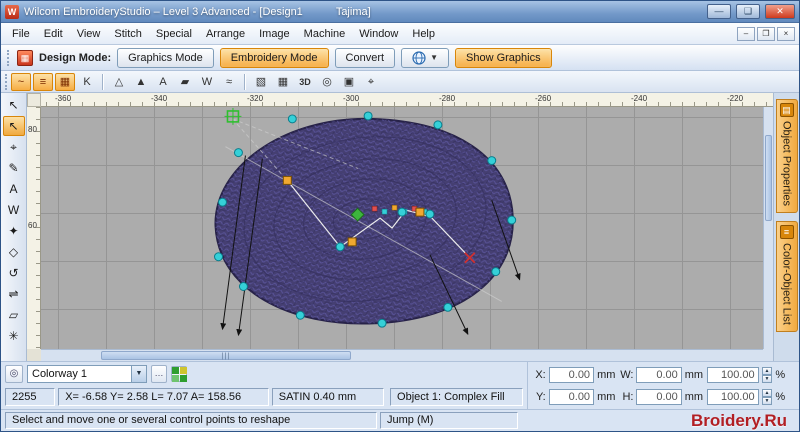 The width and height of the screenshot is (800, 432). I want to click on pin-icon: ◎, so click(14, 373).